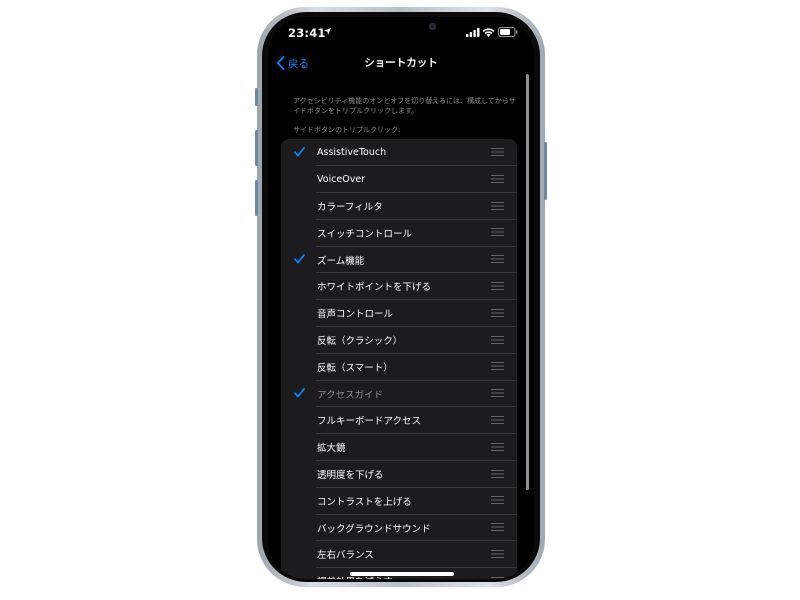 This screenshot has width=800, height=600. What do you see at coordinates (545, 171) in the screenshot?
I see `side-button` at bounding box center [545, 171].